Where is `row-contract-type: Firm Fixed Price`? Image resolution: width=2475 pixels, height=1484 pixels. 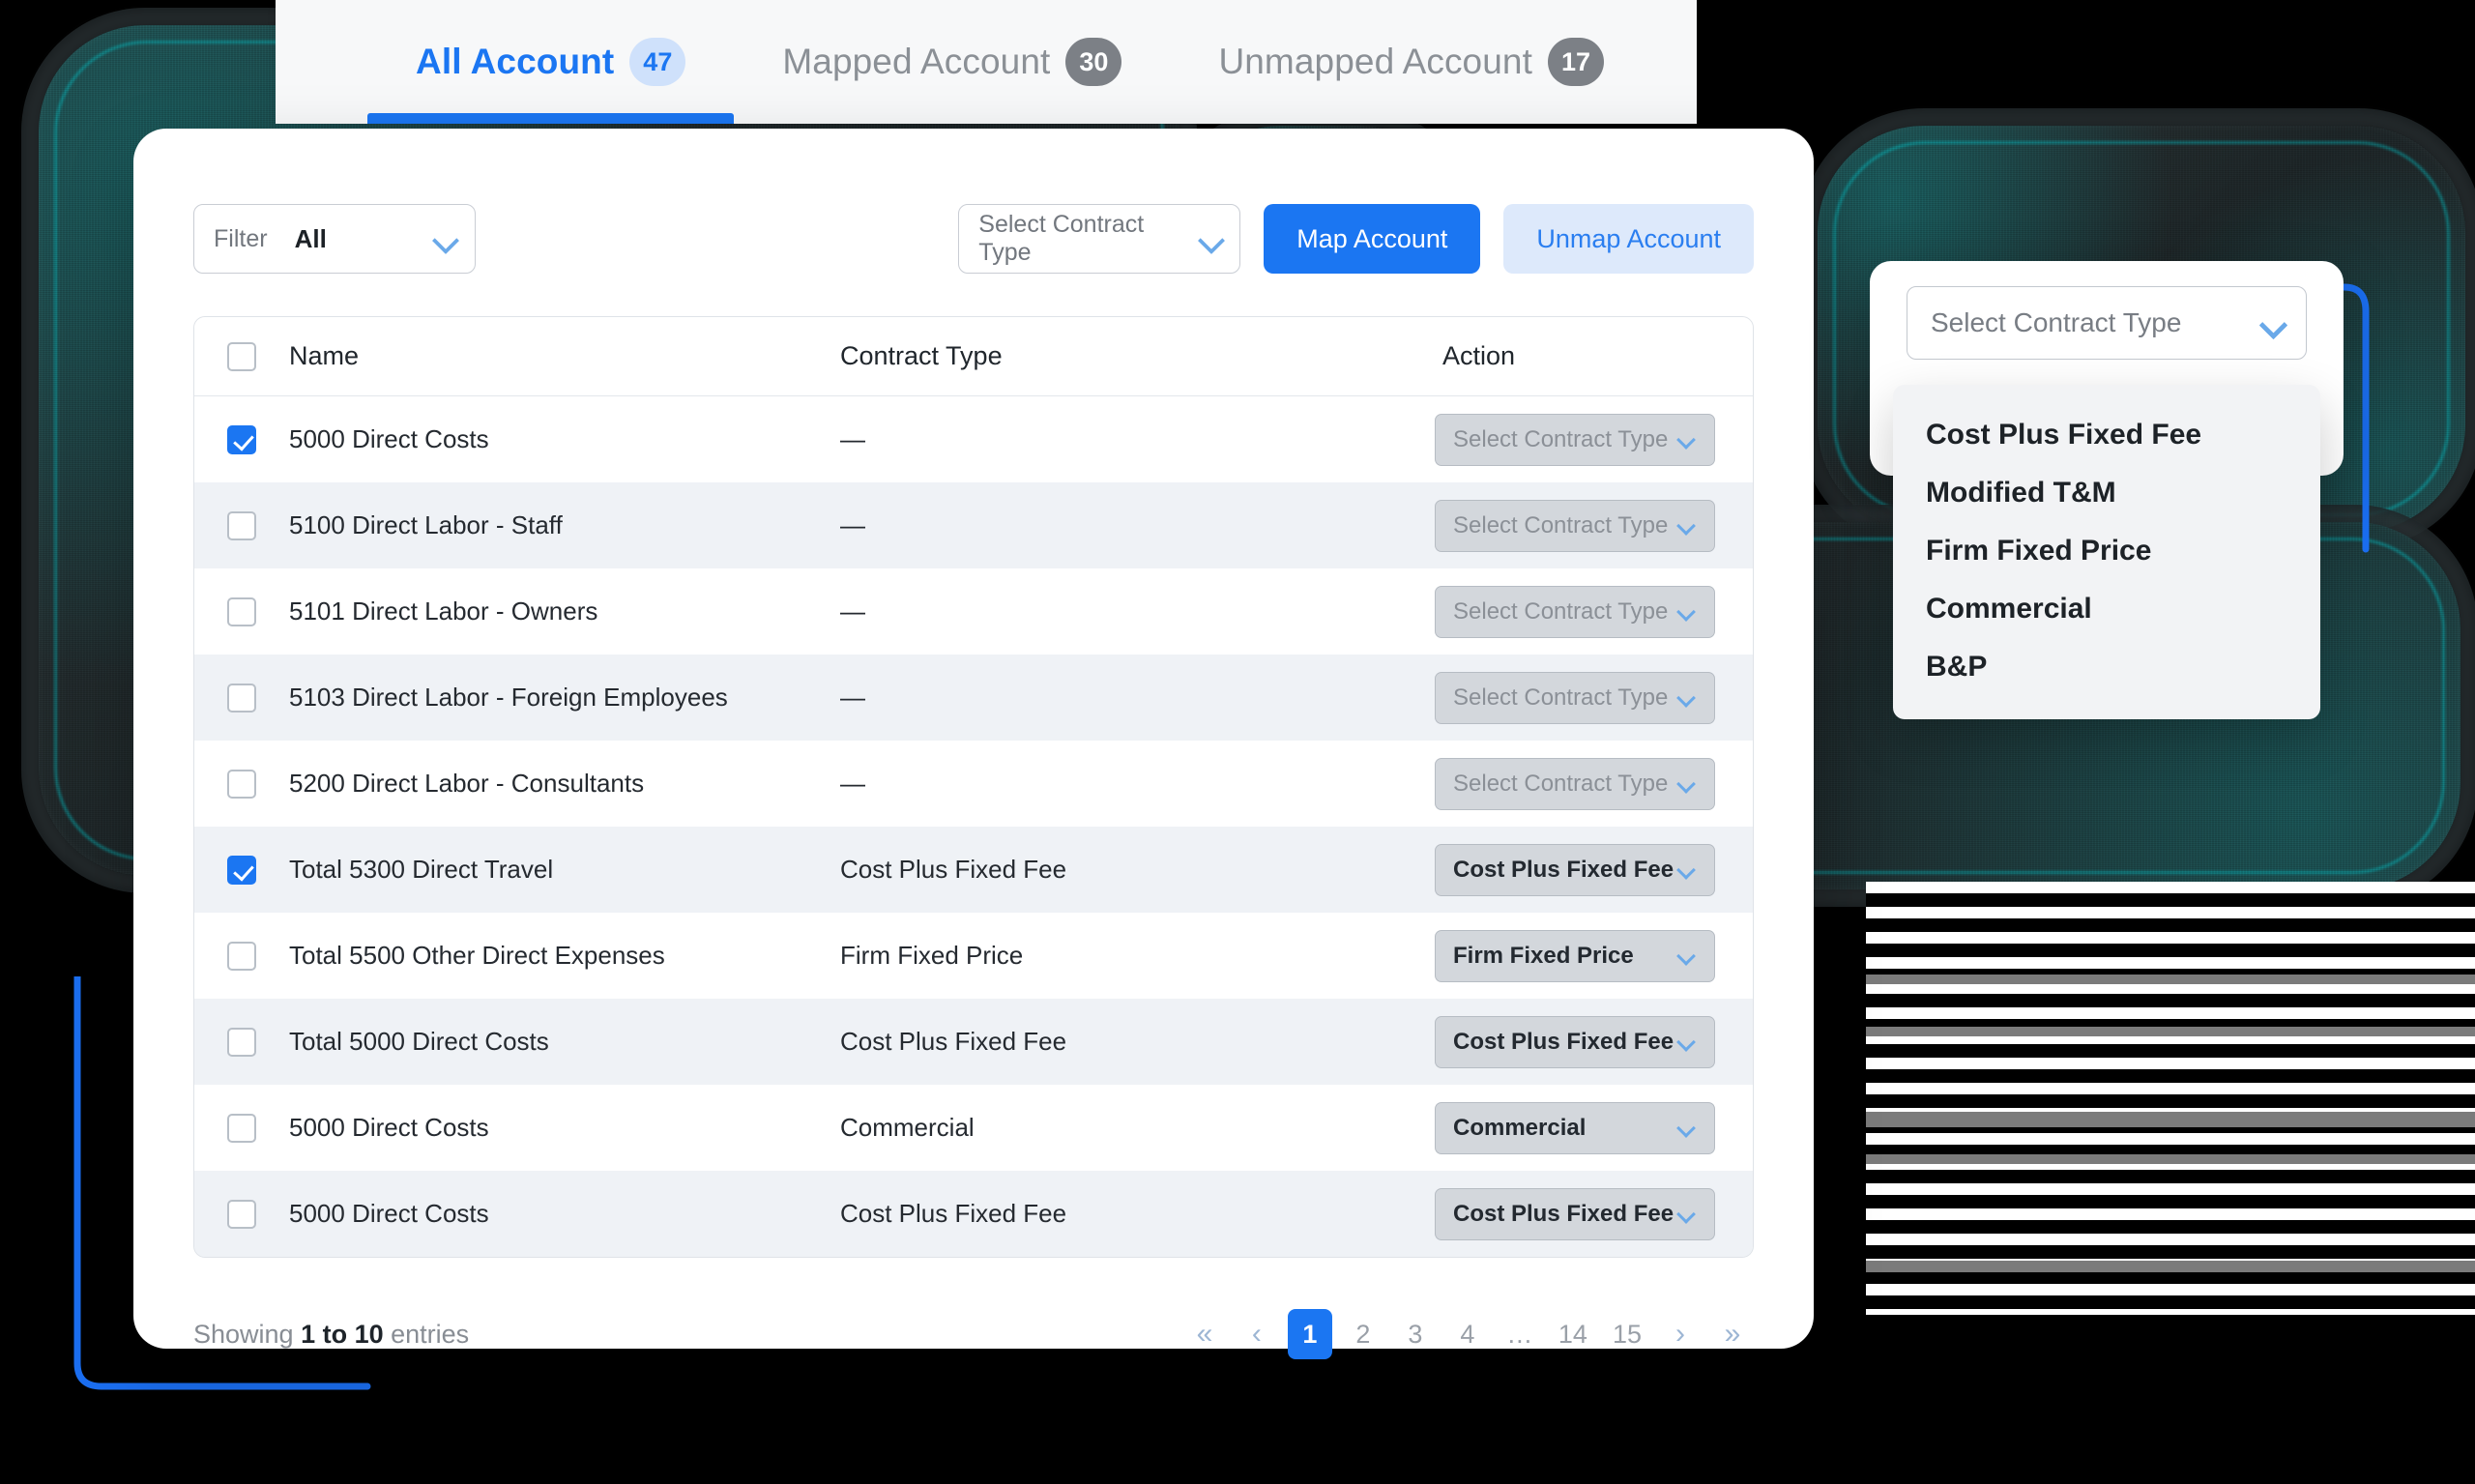
row-contract-type: Firm Fixed Price is located at coordinates (932, 955).